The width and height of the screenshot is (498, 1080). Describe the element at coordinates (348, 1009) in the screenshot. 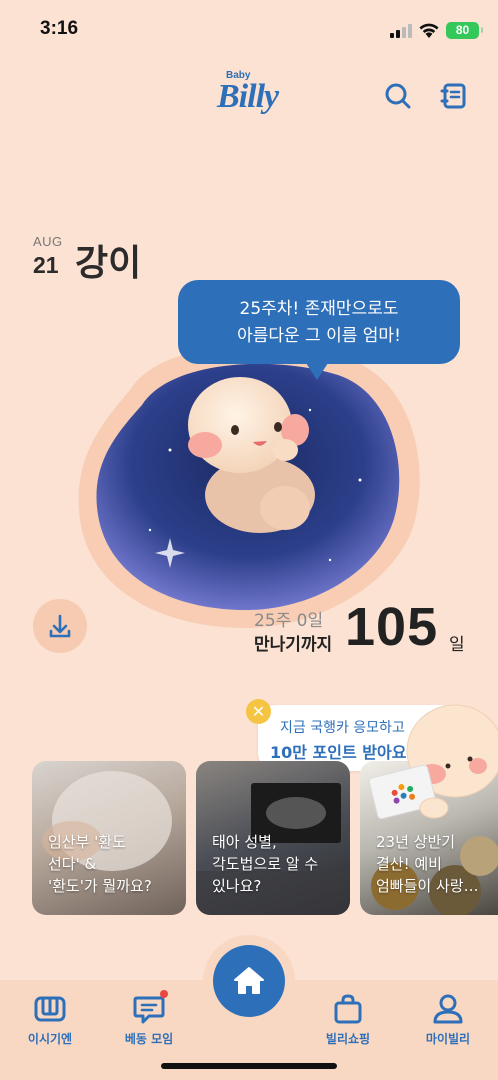

I see `shopping-bag-icon` at that location.